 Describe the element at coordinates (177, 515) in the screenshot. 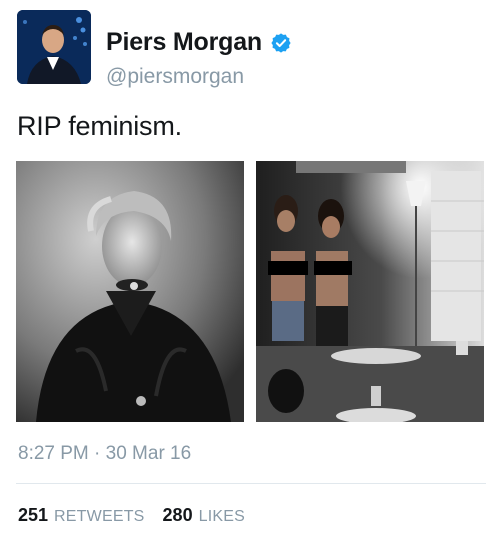

I see `likes-count: 280` at that location.